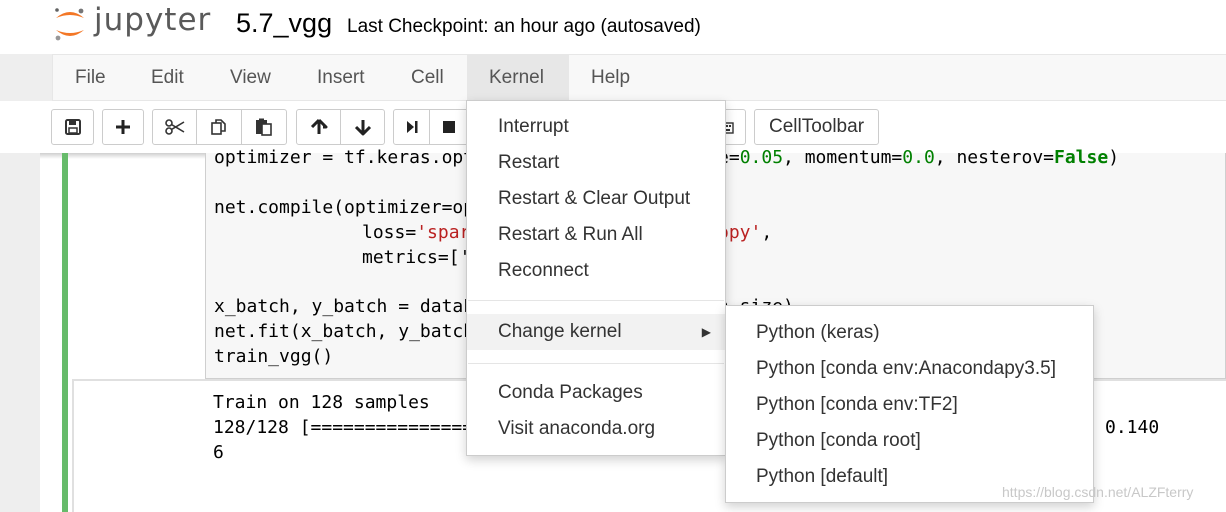 This screenshot has height=512, width=1226. I want to click on output-line: 128/128 [===============, so click(343, 427).